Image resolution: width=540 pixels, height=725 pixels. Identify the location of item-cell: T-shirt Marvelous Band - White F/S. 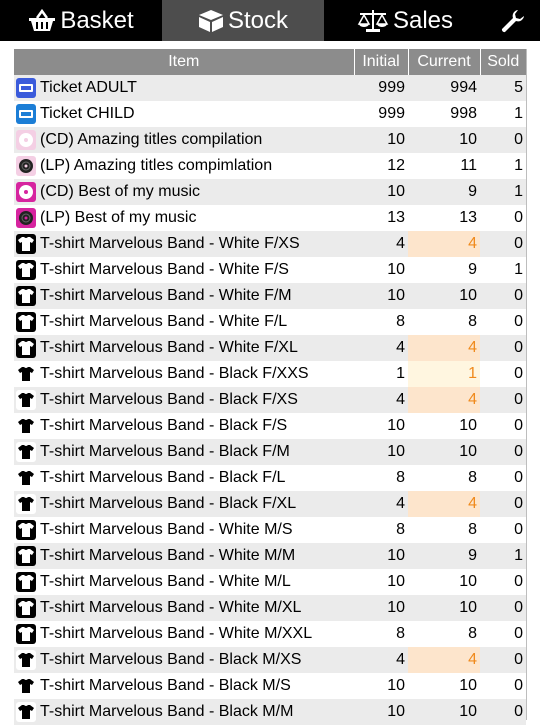
(184, 270).